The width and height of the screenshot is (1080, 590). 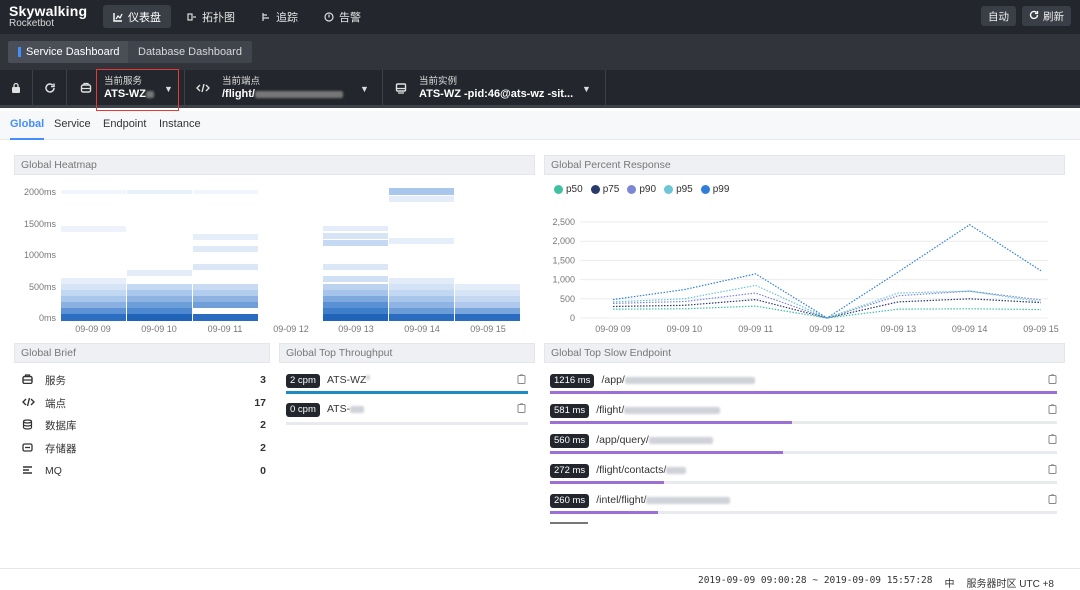 What do you see at coordinates (137, 16) in the screenshot?
I see `nav-dashboard: 仪表盘` at bounding box center [137, 16].